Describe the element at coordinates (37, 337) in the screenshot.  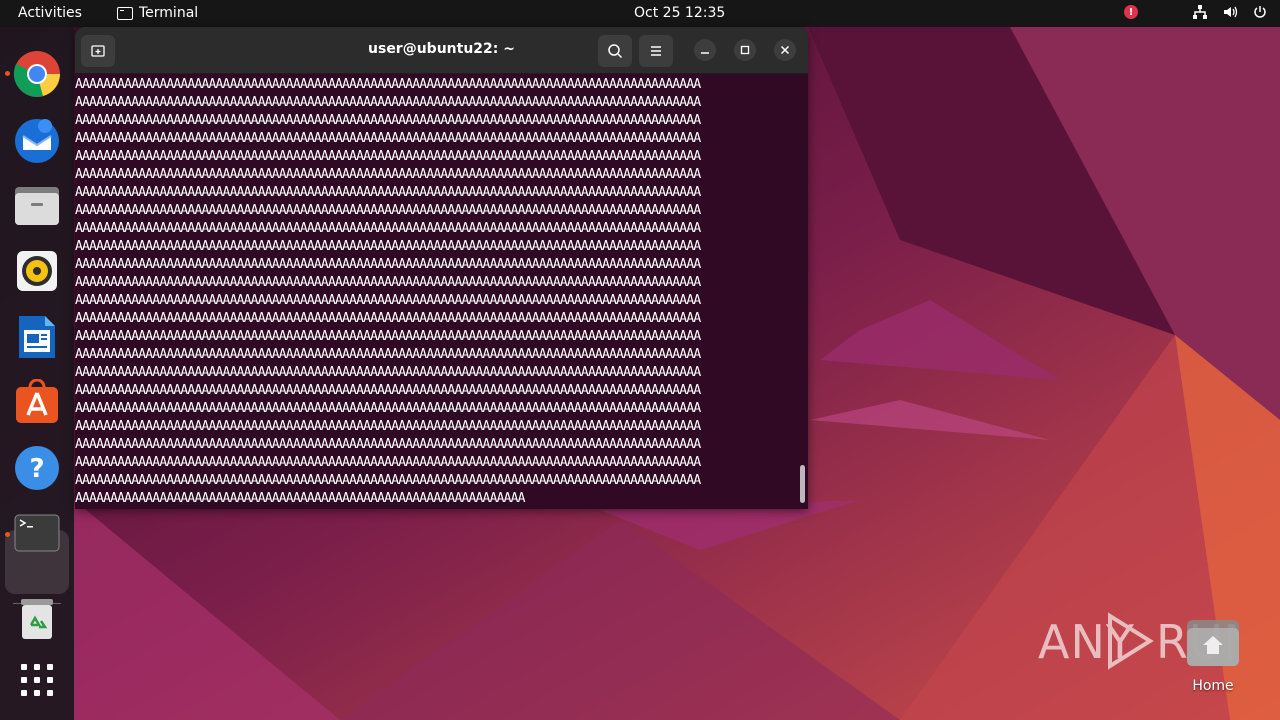
I see `libreoffice-writer-icon` at that location.